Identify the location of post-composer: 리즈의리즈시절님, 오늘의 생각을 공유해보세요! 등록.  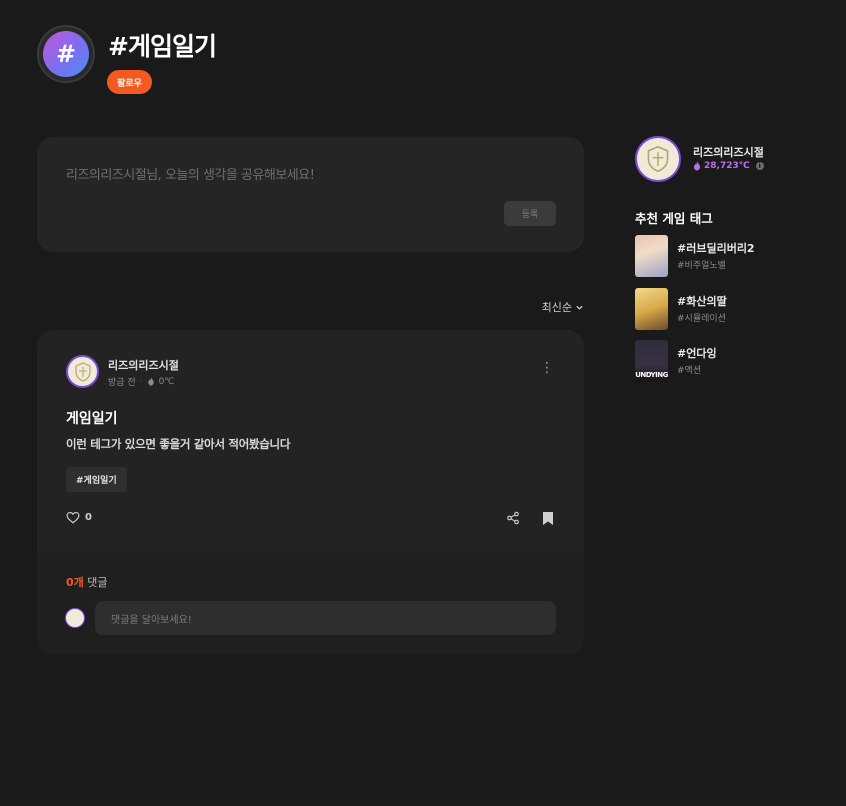
(310, 194).